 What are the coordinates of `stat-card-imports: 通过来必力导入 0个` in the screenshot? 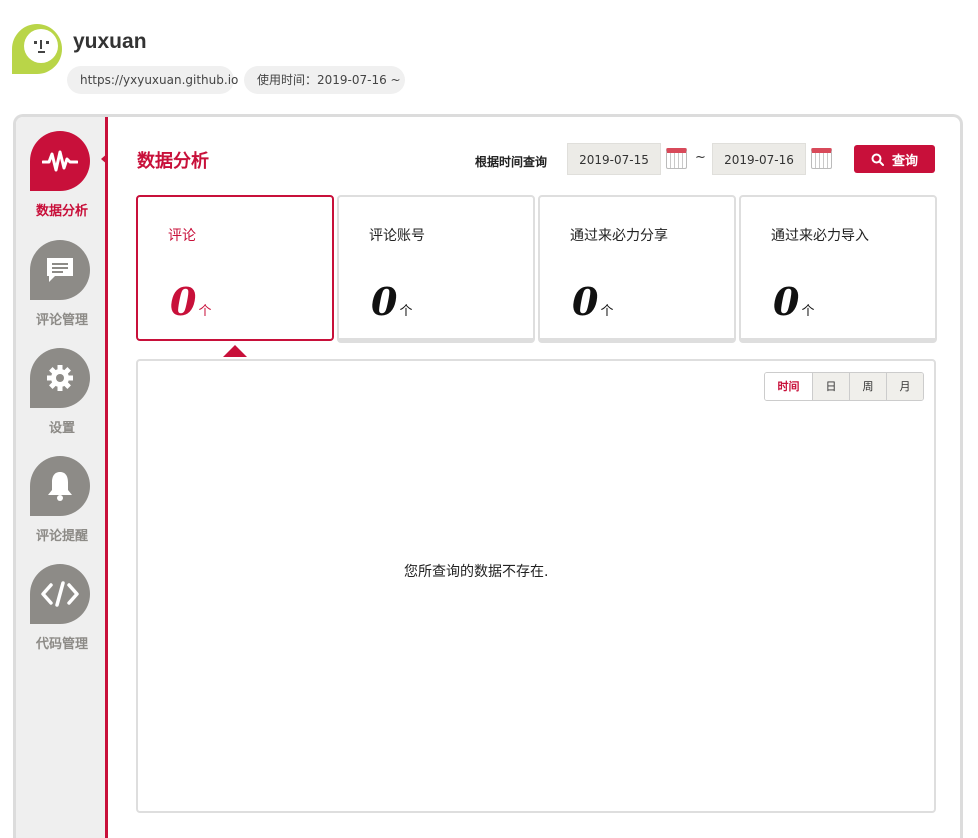 It's located at (838, 269).